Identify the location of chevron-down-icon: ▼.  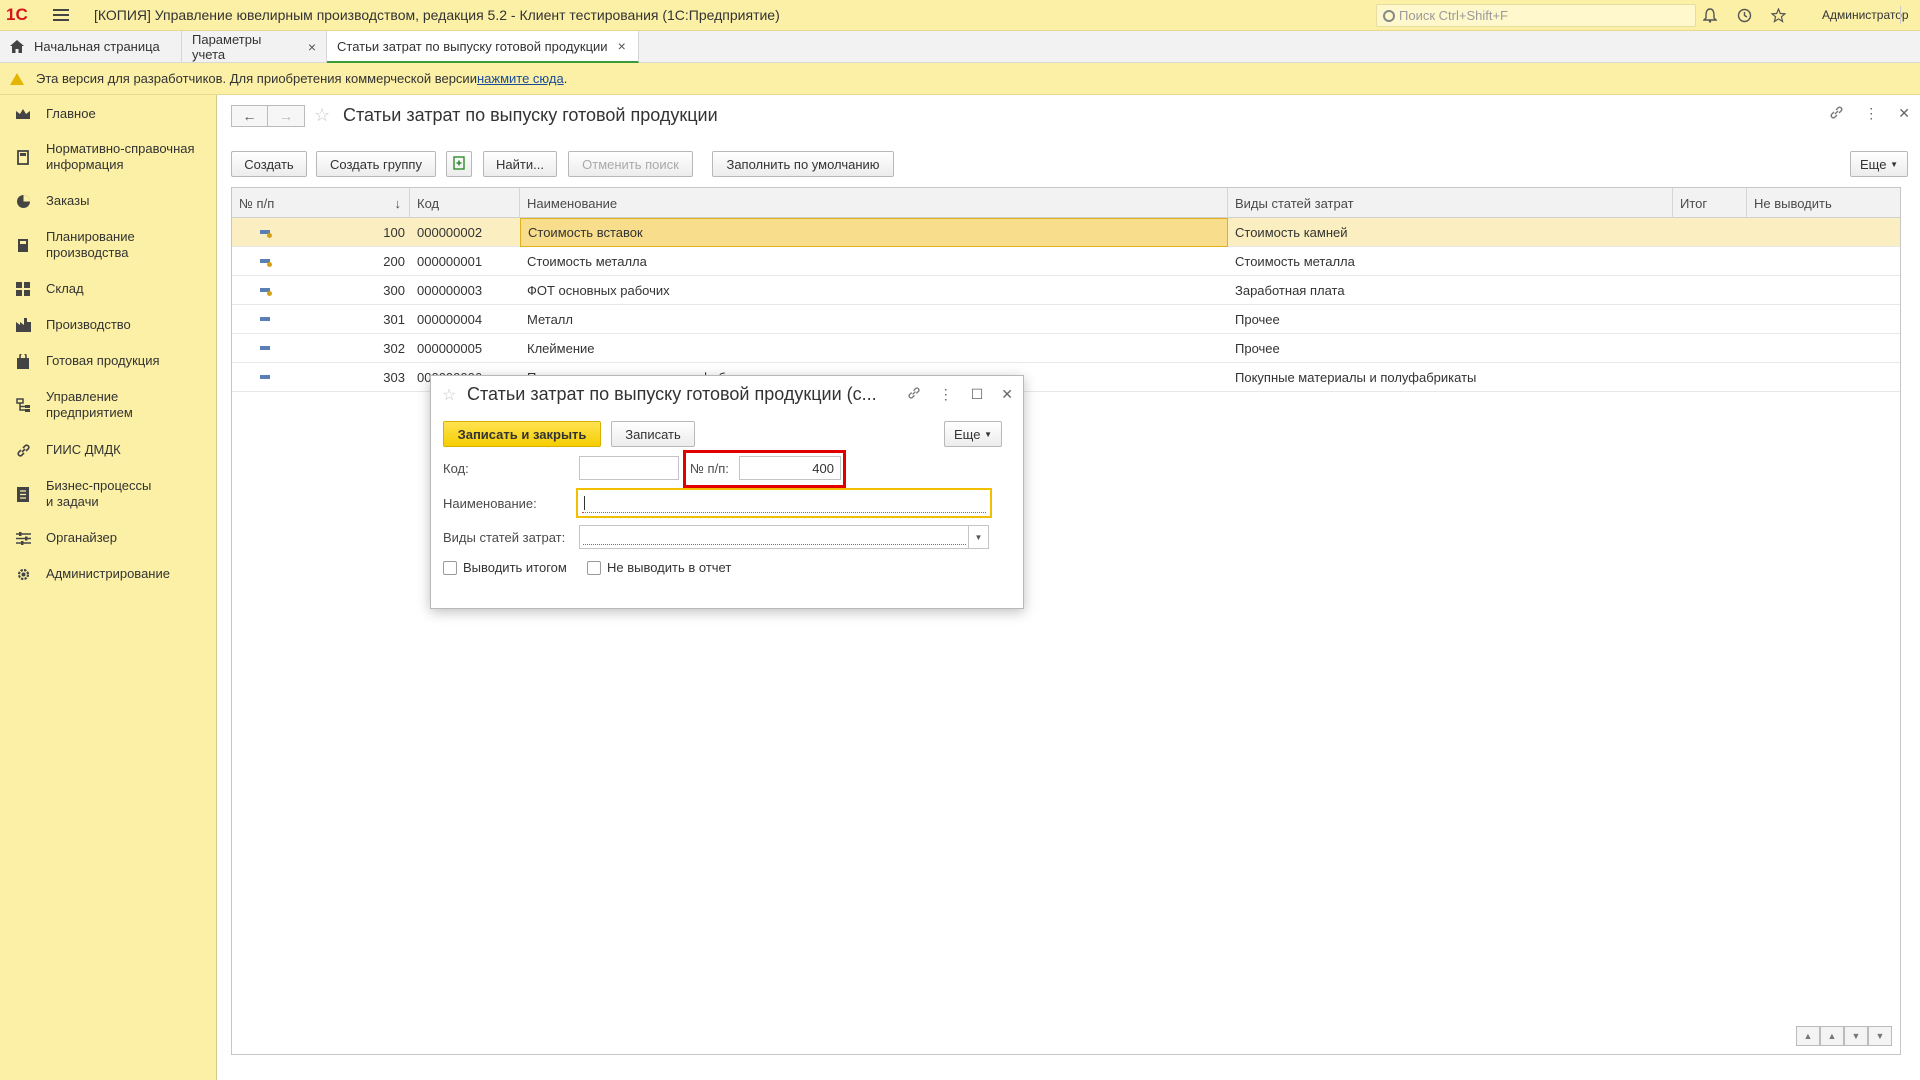
(1894, 164).